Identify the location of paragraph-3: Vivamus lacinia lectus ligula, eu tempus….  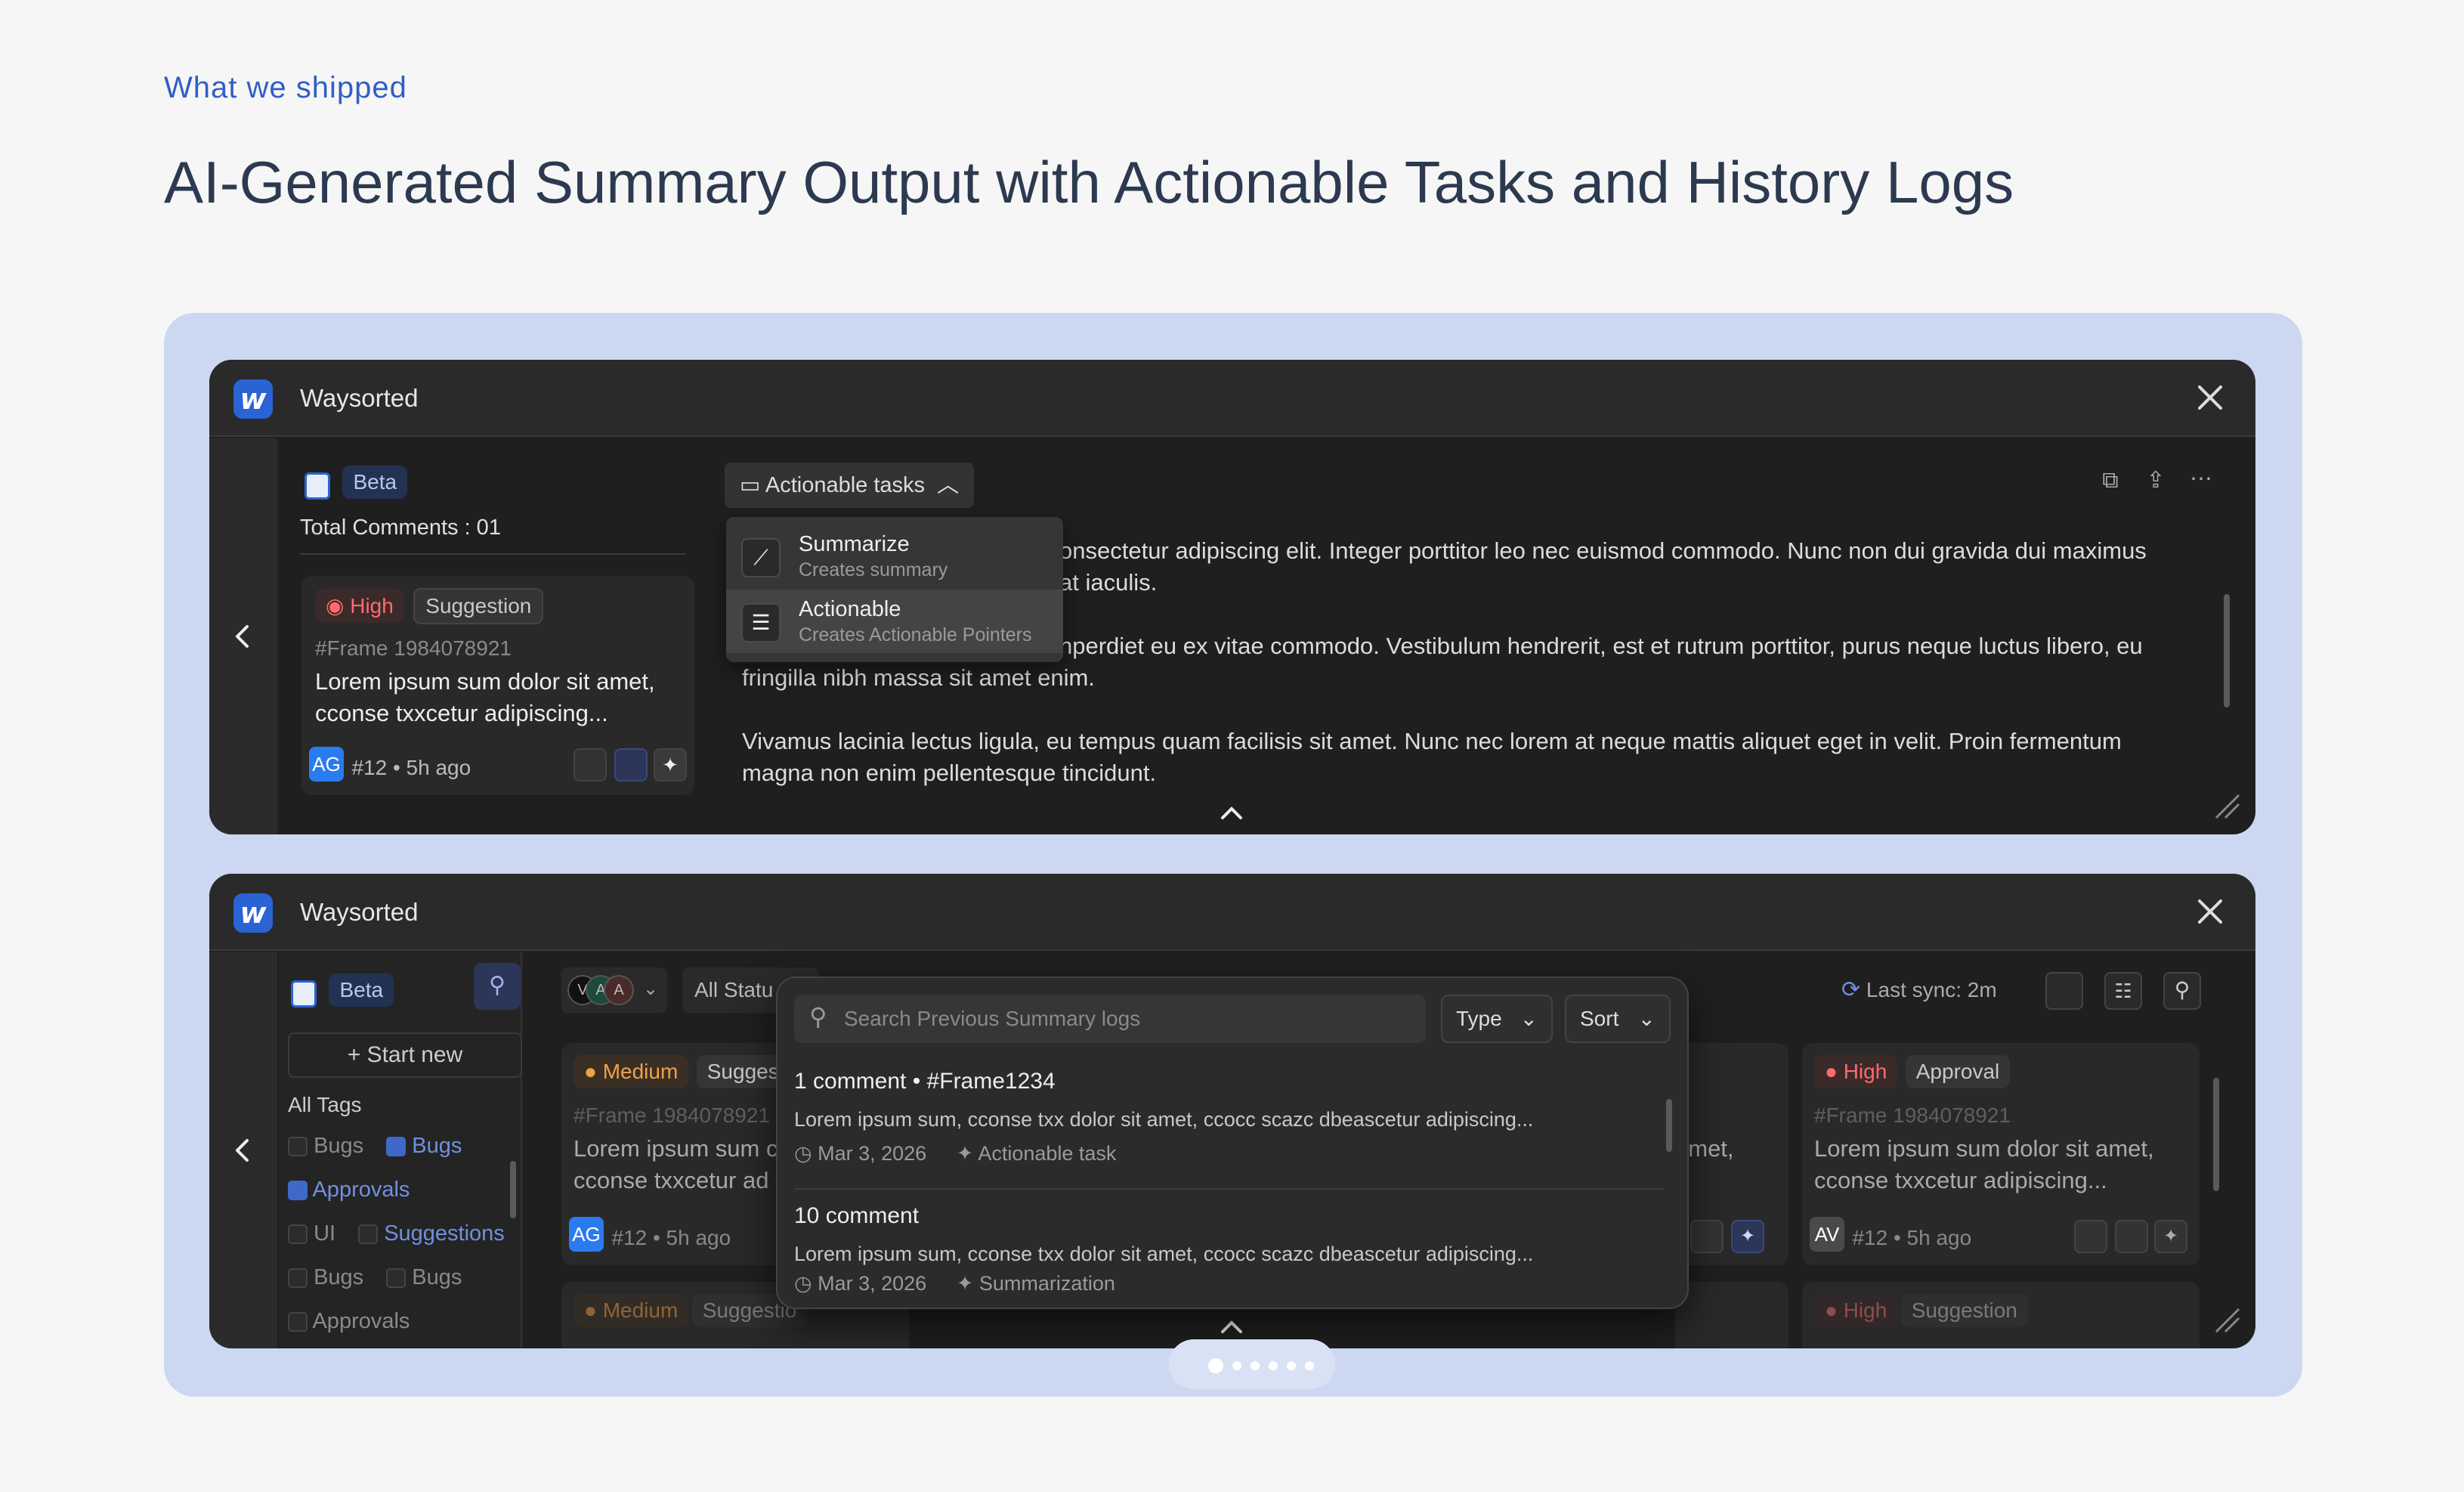
(1432, 757).